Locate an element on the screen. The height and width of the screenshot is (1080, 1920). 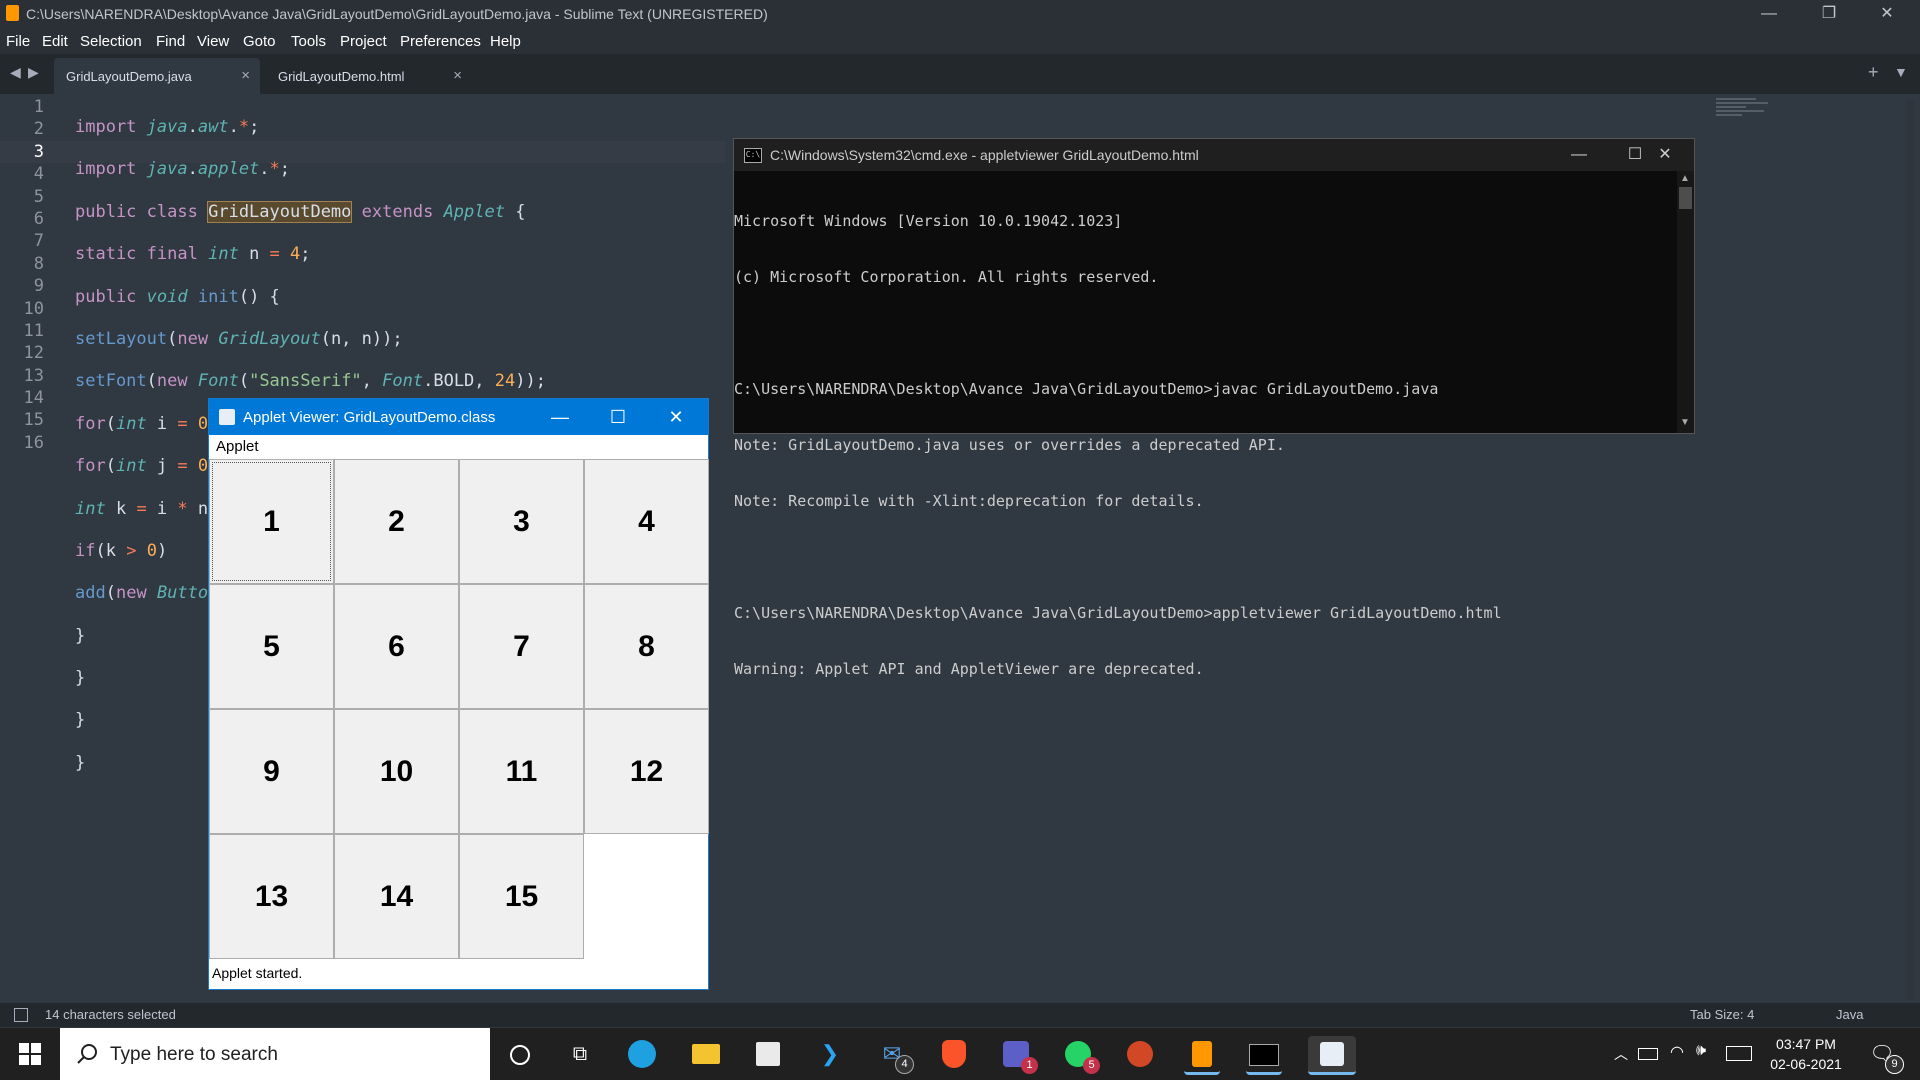
minimize-button: — is located at coordinates (1769, 14).